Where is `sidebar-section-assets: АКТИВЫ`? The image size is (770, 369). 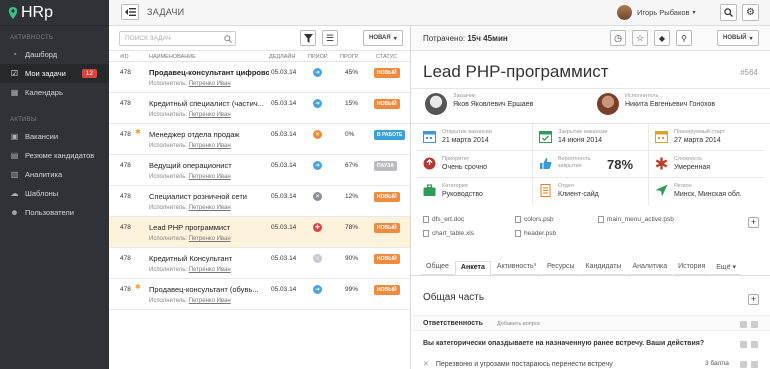
sidebar-section-assets: АКТИВЫ is located at coordinates (23, 120).